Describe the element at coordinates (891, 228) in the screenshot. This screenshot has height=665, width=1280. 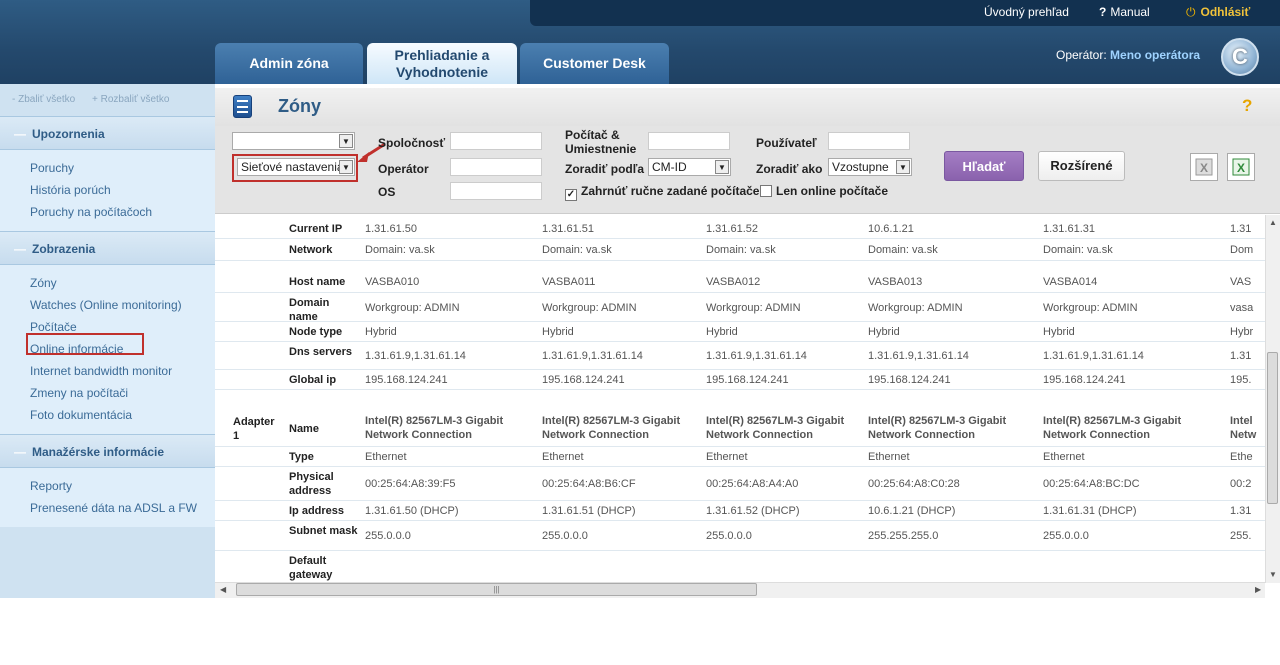
I see `table-cell: 10.6.1.21` at that location.